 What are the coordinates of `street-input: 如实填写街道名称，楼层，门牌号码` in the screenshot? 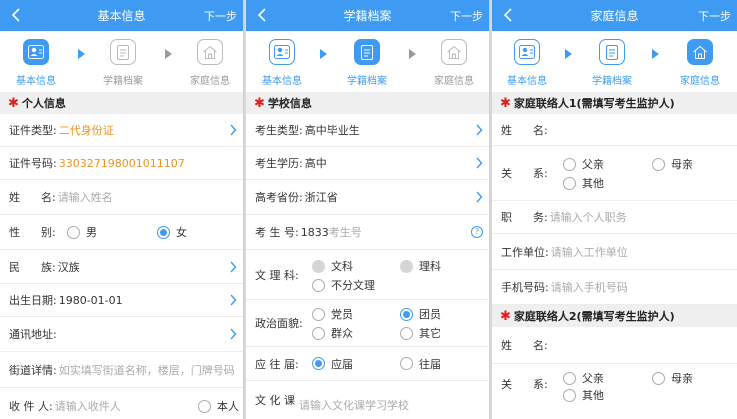 It's located at (147, 370).